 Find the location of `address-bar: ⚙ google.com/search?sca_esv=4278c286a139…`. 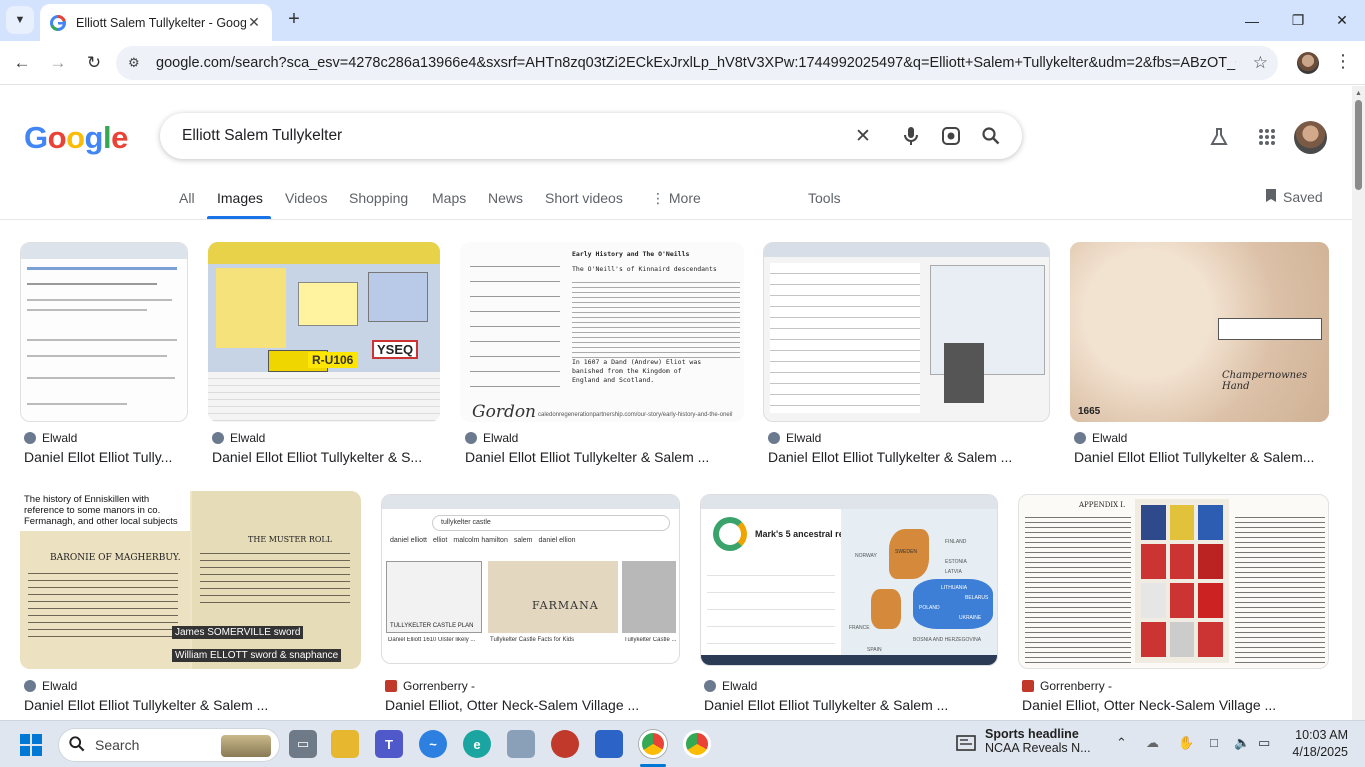

address-bar: ⚙ google.com/search?sca_esv=4278c286a139… is located at coordinates (697, 63).